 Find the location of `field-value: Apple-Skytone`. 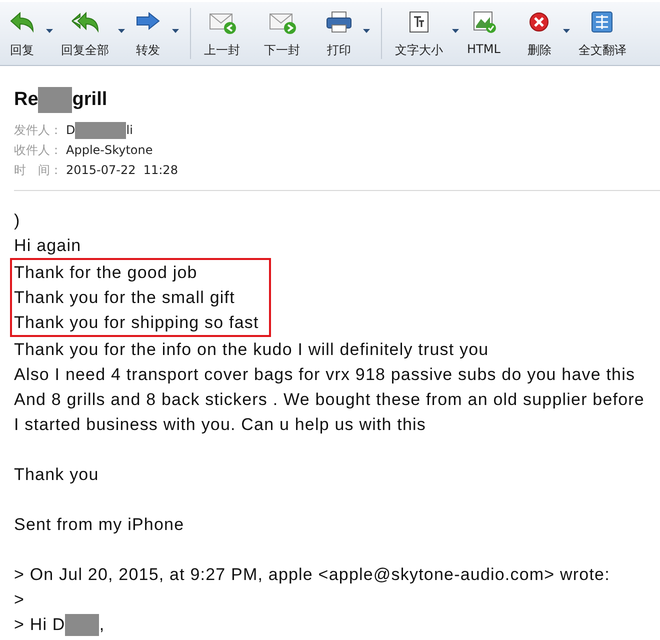

field-value: Apple-Skytone is located at coordinates (109, 150).